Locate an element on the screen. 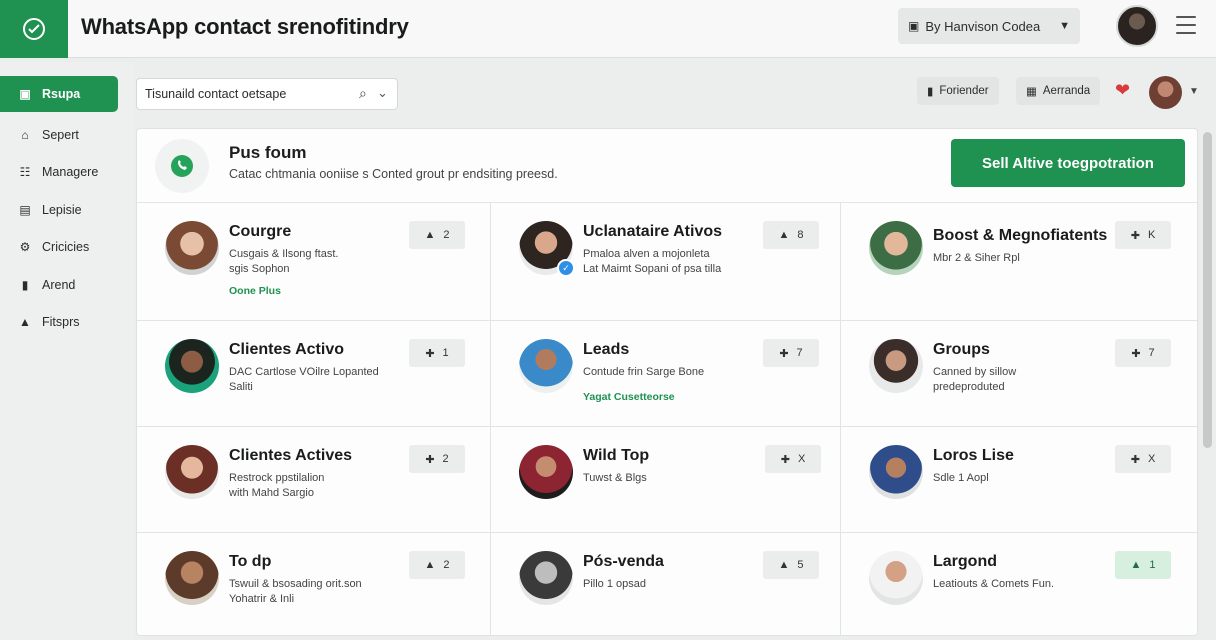  contact-search-field: Tisunaild contact oetsape ⌕ ⌄ is located at coordinates (267, 94).